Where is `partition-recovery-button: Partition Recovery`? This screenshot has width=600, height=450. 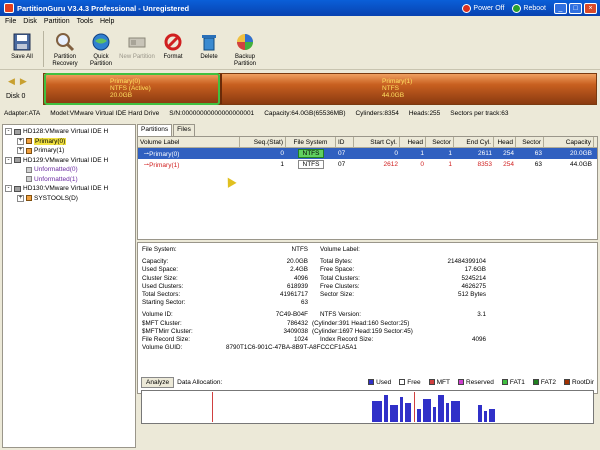 partition-recovery-button: Partition Recovery is located at coordinates (65, 47).